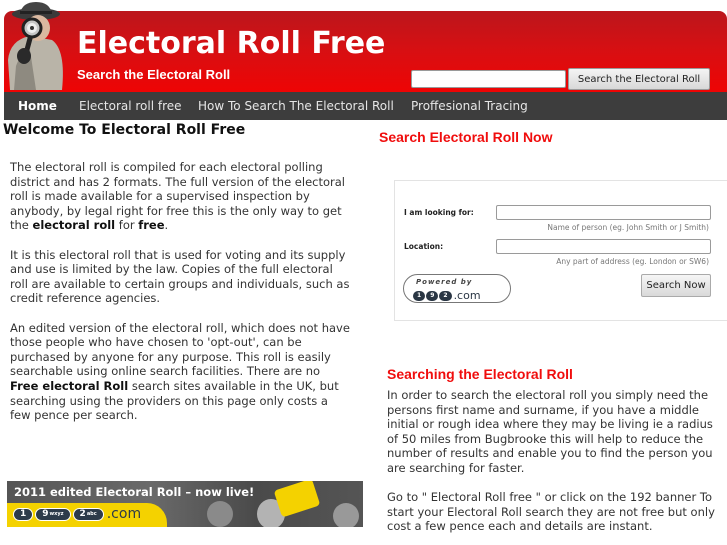 This screenshot has height=545, width=727. Describe the element at coordinates (632, 261) in the screenshot. I see `location-hint: Any part of address (eg. London or SW6)` at that location.